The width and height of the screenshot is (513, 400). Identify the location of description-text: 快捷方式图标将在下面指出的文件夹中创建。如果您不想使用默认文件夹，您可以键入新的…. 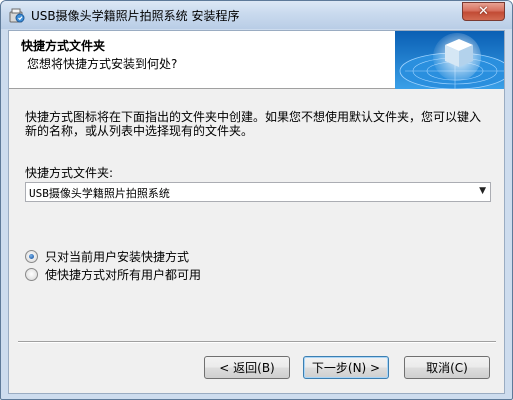
(253, 124).